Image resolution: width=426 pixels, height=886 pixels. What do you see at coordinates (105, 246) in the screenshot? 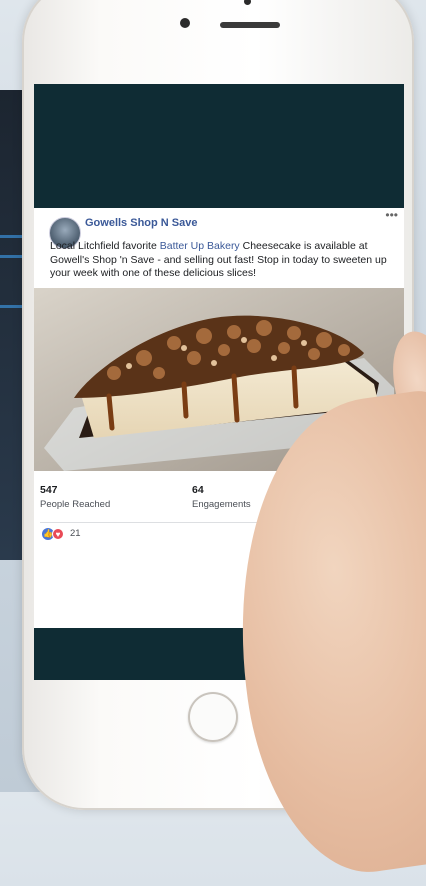
I see `post-text-intro: Local Litchfield favorite` at bounding box center [105, 246].